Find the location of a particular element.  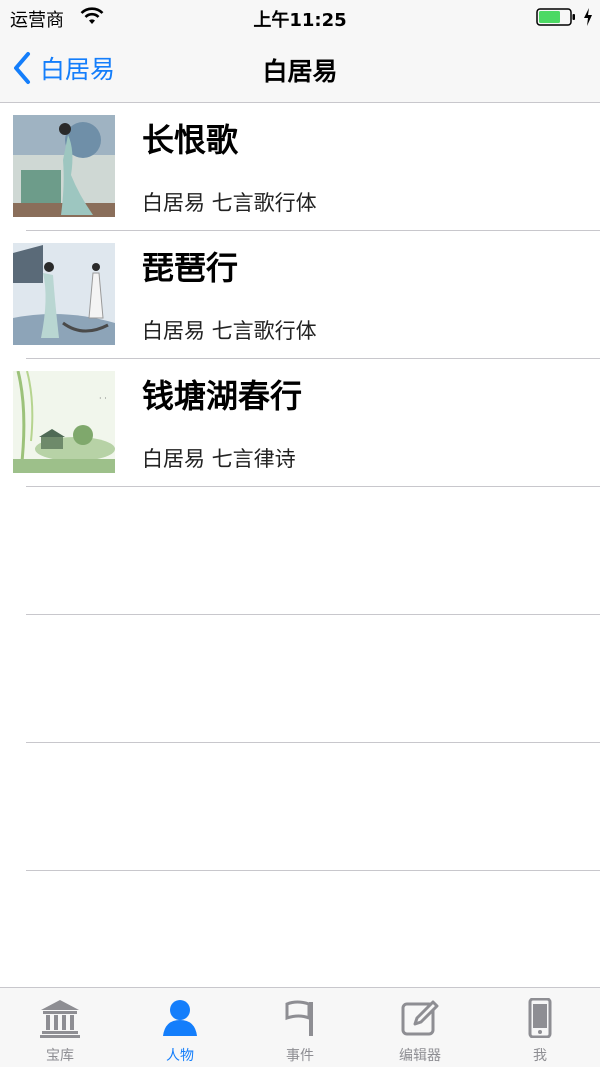

row-divider is located at coordinates (313, 870).